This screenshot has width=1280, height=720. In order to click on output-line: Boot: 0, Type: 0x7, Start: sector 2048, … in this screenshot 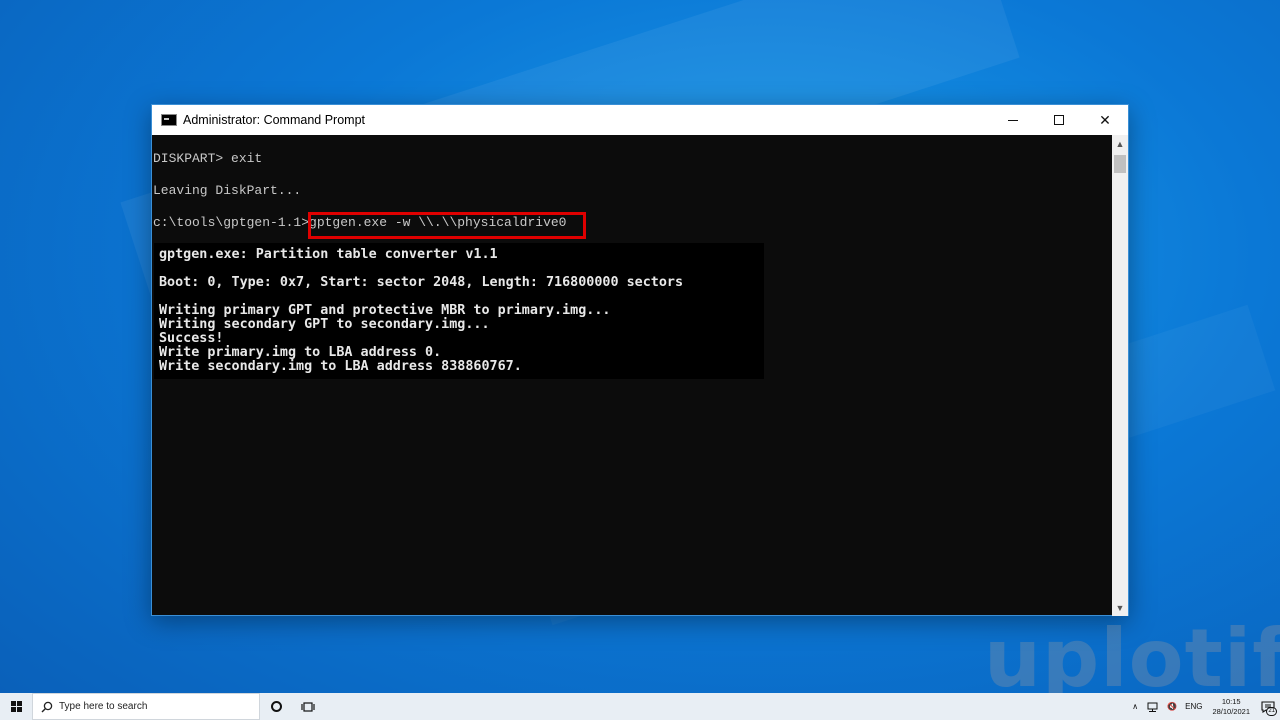, I will do `click(421, 282)`.